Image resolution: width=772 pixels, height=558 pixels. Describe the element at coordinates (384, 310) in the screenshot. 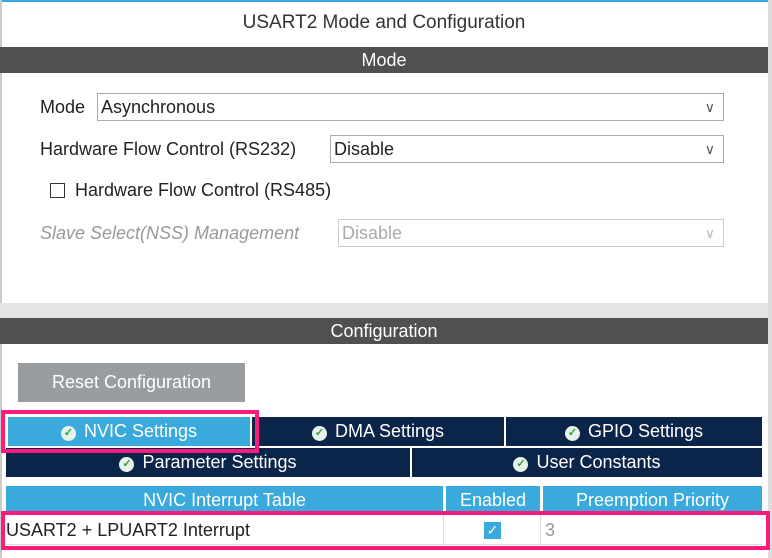

I see `splitter` at that location.